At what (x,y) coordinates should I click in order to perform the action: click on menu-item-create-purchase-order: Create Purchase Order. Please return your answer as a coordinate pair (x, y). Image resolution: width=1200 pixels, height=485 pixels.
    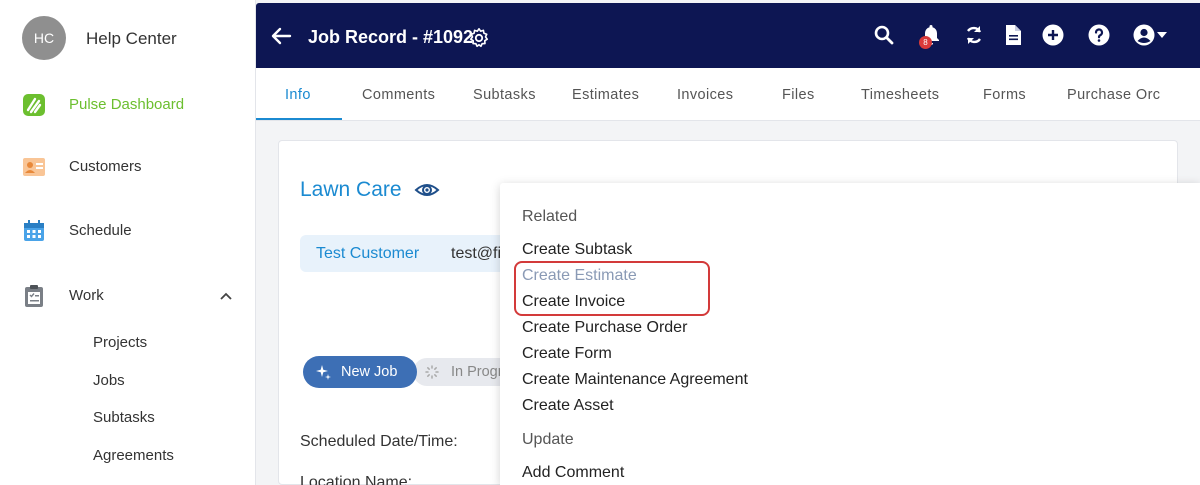
    Looking at the image, I should click on (604, 328).